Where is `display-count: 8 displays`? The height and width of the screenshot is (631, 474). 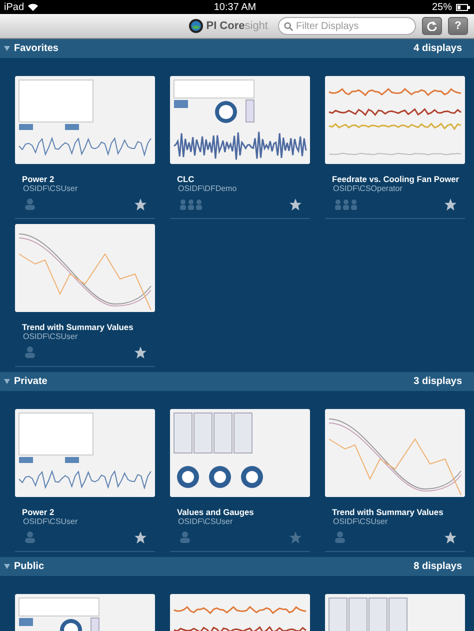
display-count: 8 displays is located at coordinates (438, 566).